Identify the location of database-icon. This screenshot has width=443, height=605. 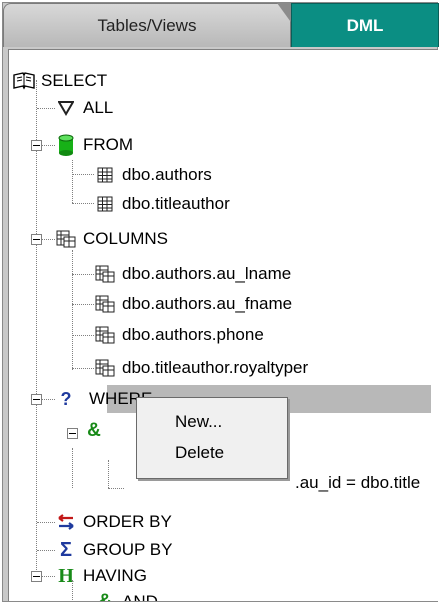
(66, 145).